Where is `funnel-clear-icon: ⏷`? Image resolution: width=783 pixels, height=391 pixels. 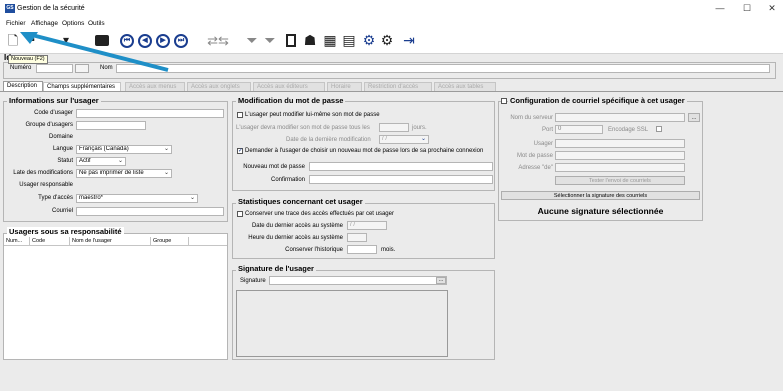 funnel-clear-icon: ⏷ is located at coordinates (270, 40).